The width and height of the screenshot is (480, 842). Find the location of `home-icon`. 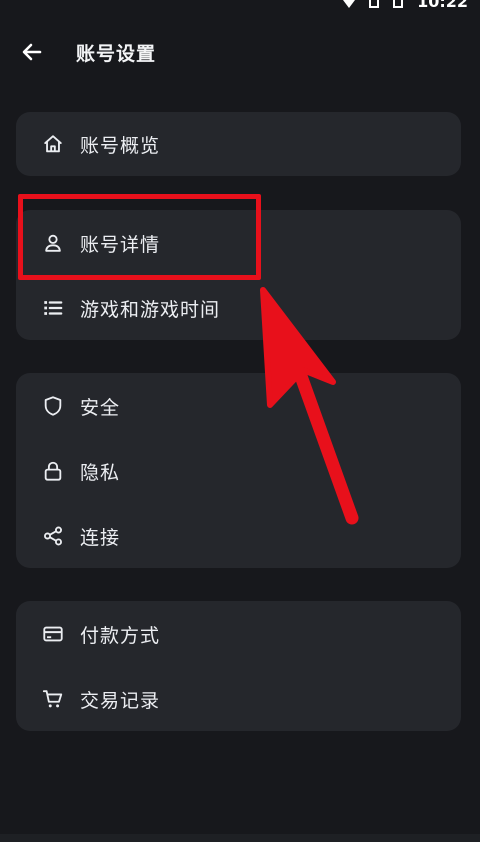

home-icon is located at coordinates (53, 144).